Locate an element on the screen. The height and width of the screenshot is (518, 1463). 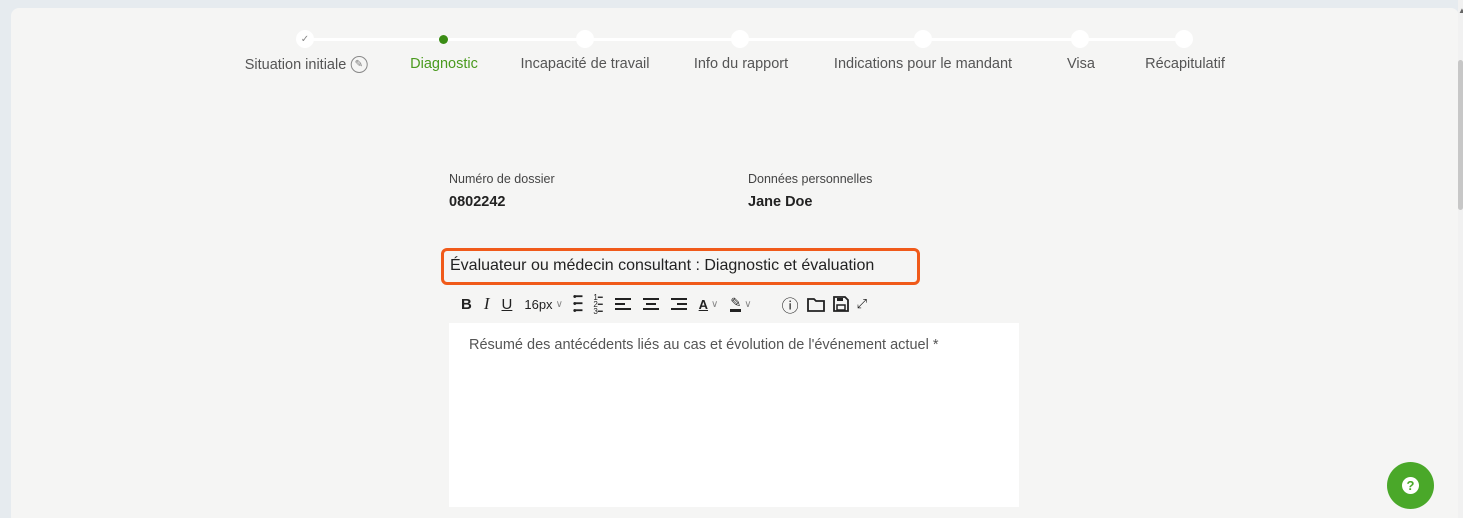
save-icon is located at coordinates (840, 304).